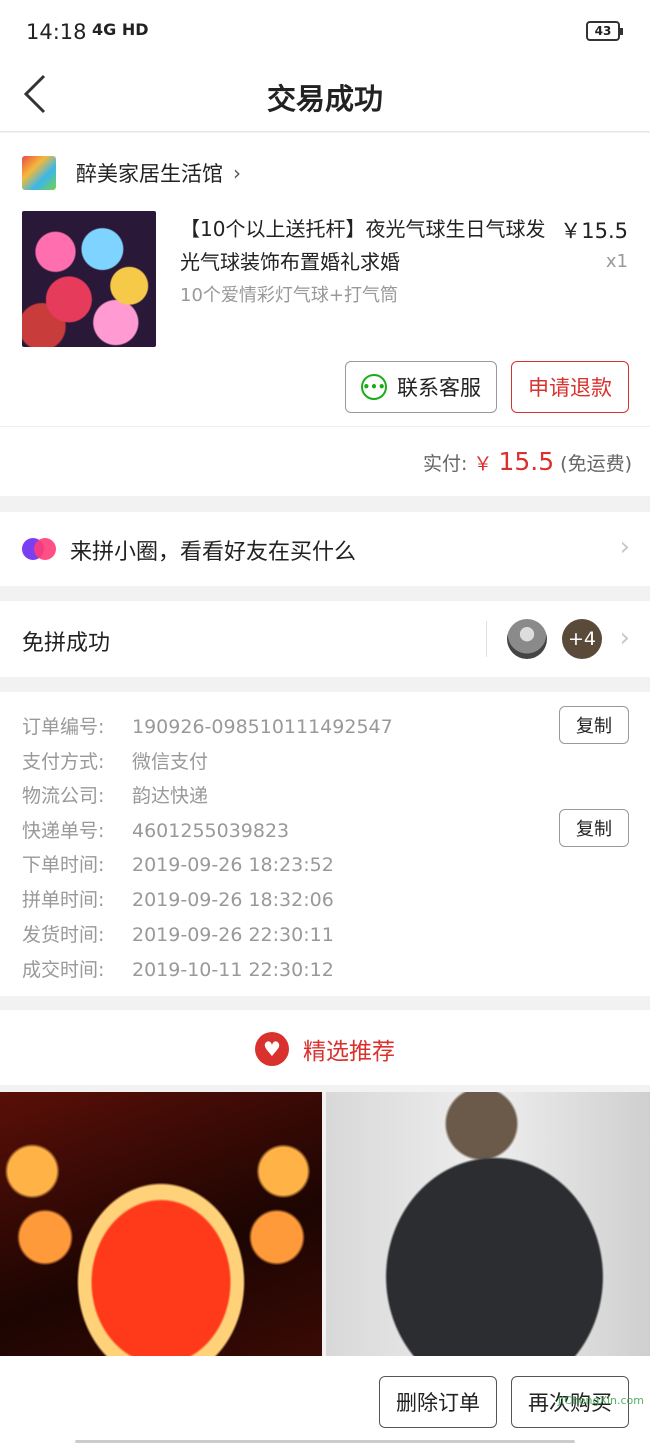  What do you see at coordinates (325, 639) in the screenshot?
I see `group-status-row: 免拼成功 +4 ›` at bounding box center [325, 639].